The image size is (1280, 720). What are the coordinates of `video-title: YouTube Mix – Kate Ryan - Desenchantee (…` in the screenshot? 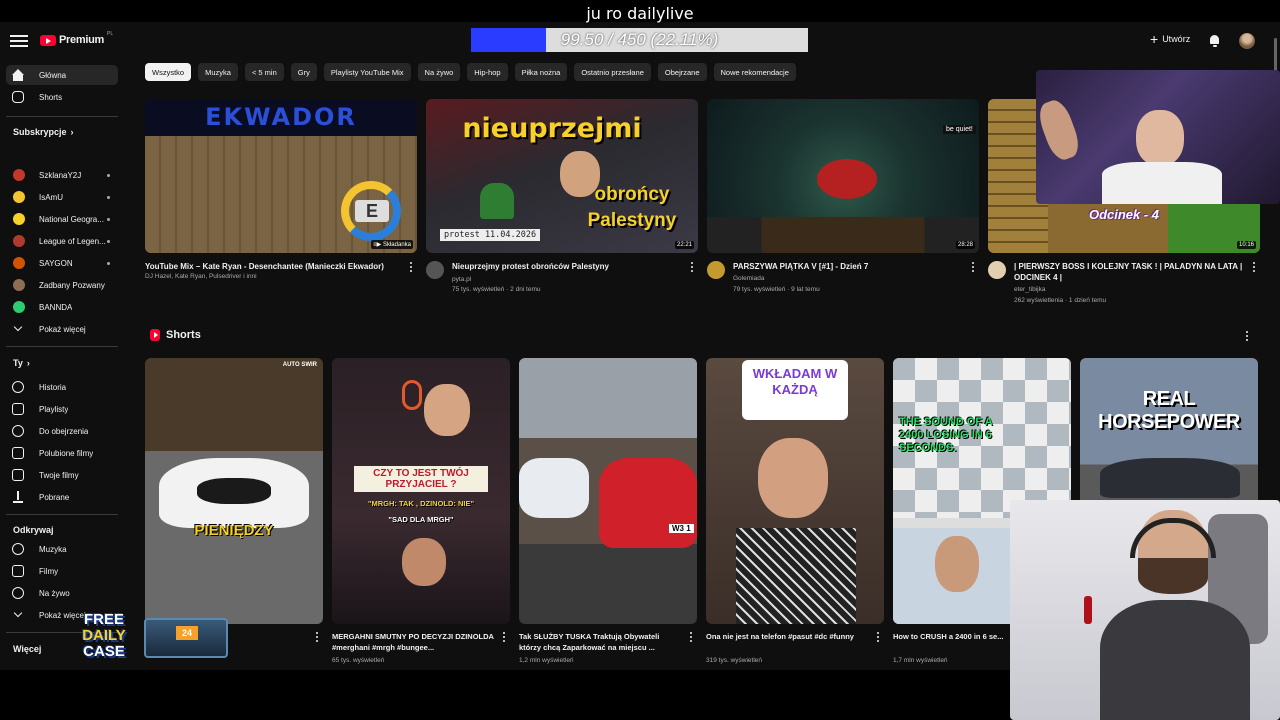 It's located at (274, 266).